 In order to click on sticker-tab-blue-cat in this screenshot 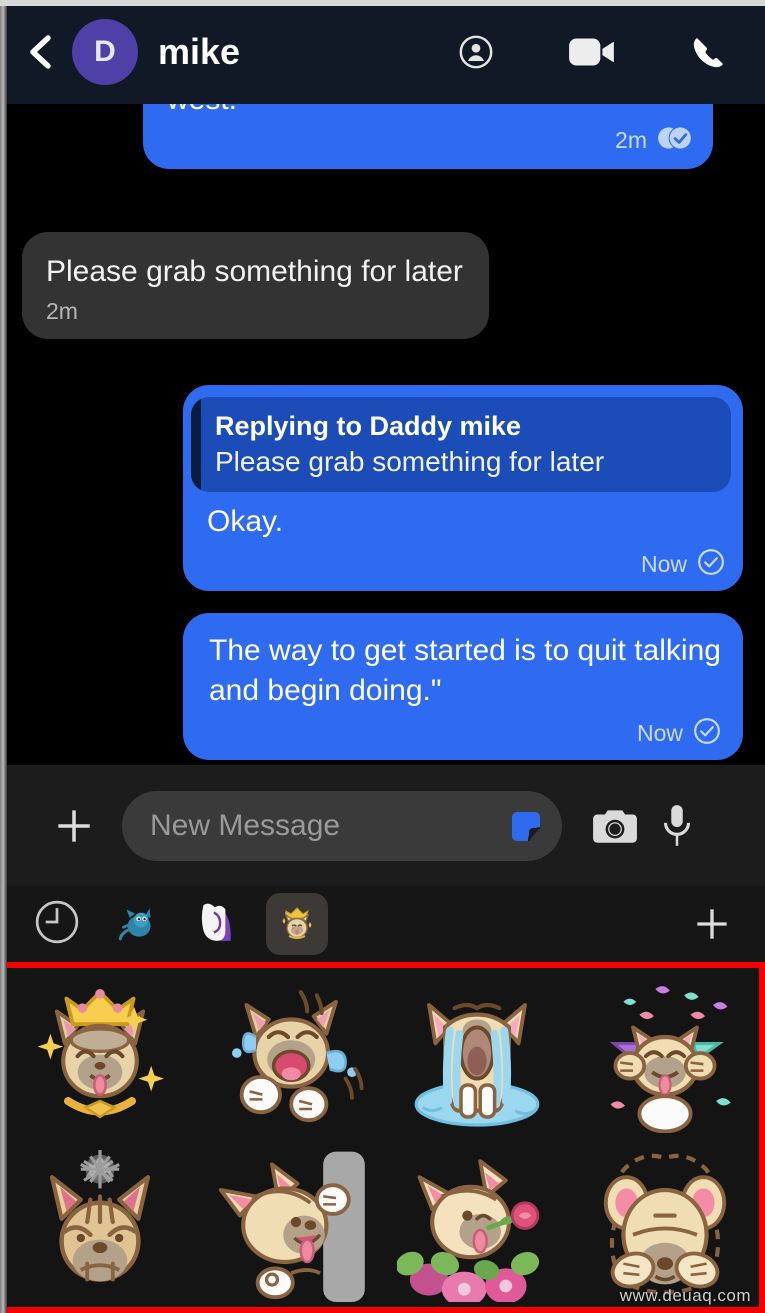, I will do `click(137, 924)`.